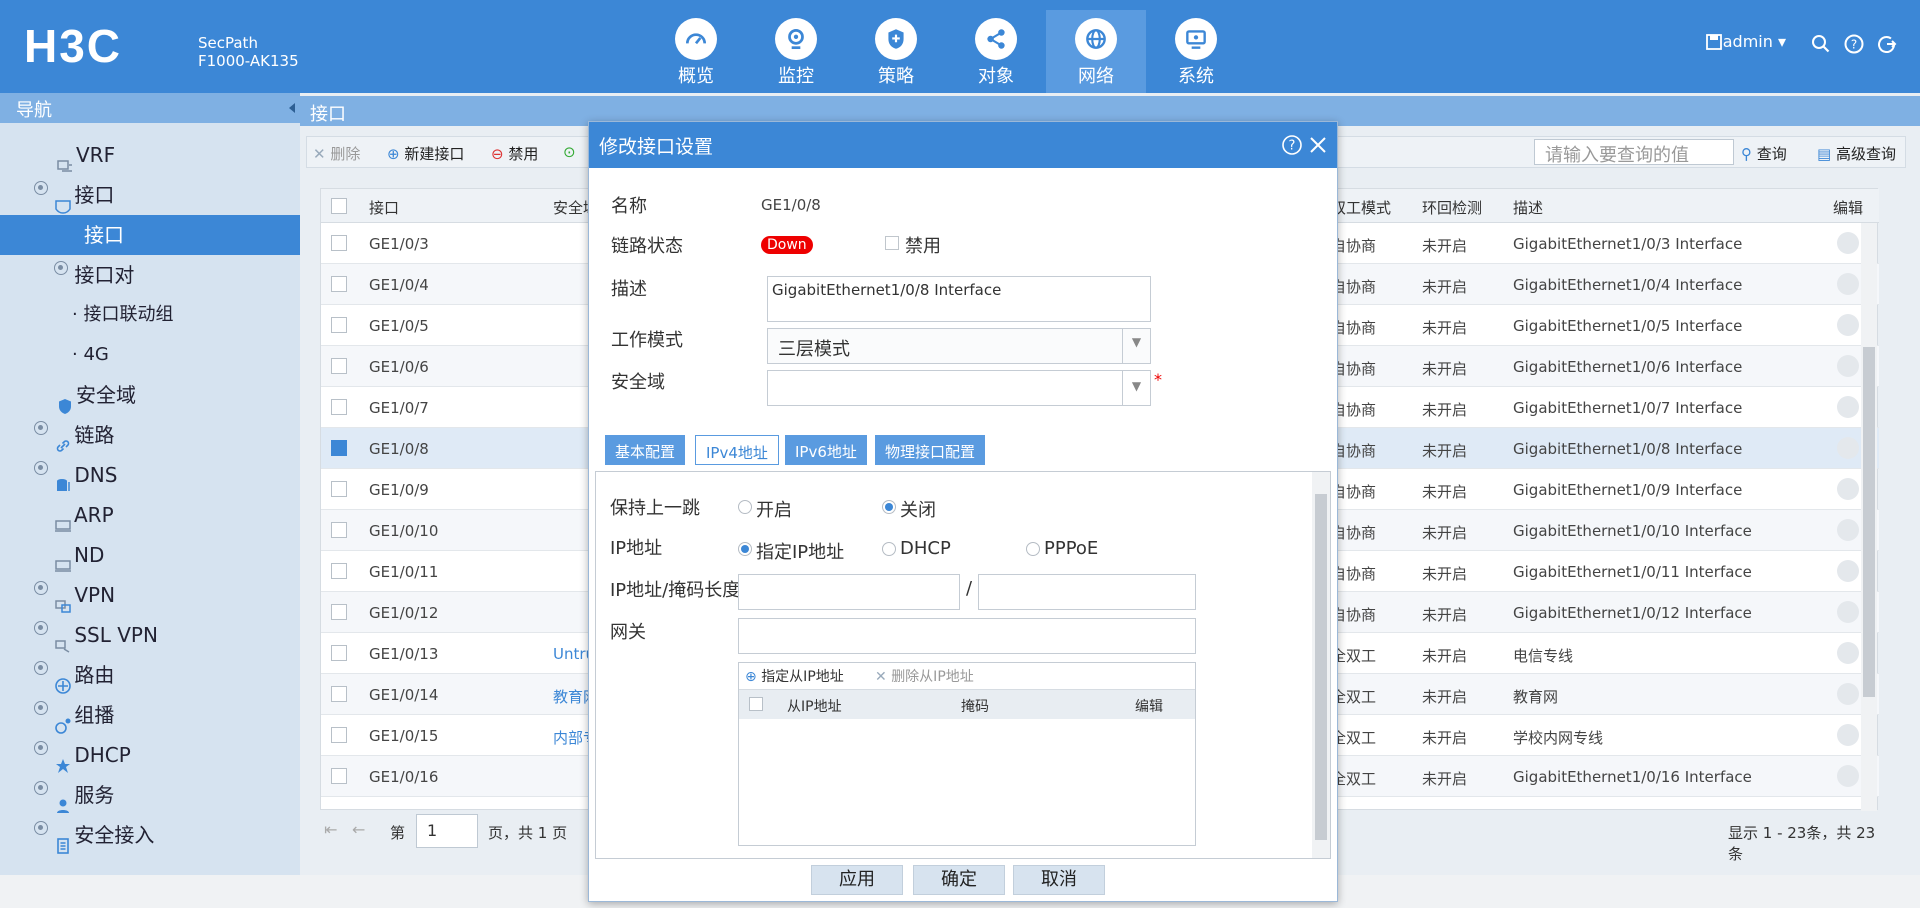  What do you see at coordinates (796, 51) in the screenshot?
I see `nav-monitor: 监控` at bounding box center [796, 51].